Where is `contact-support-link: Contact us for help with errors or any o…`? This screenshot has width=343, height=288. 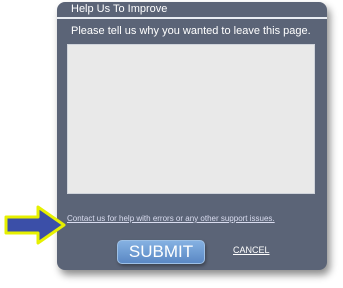 contact-support-link: Contact us for help with errors or any o… is located at coordinates (171, 219).